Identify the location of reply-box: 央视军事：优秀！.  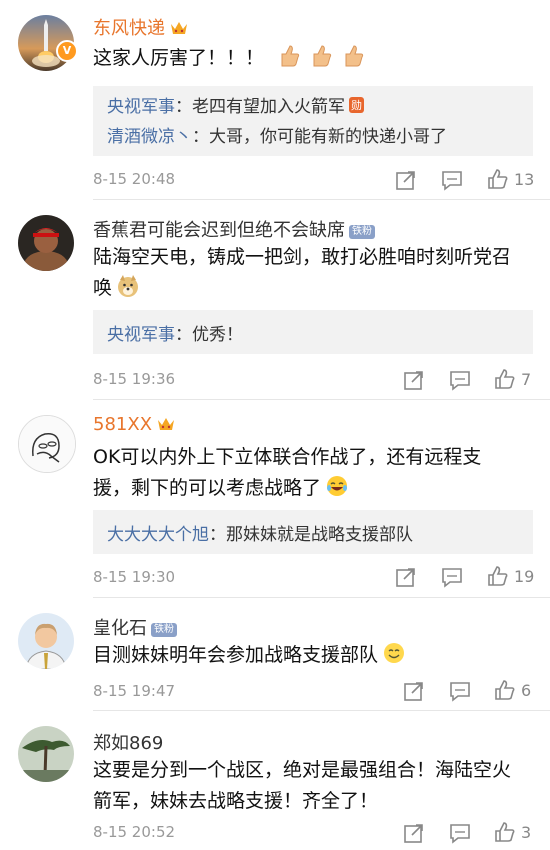
(313, 332).